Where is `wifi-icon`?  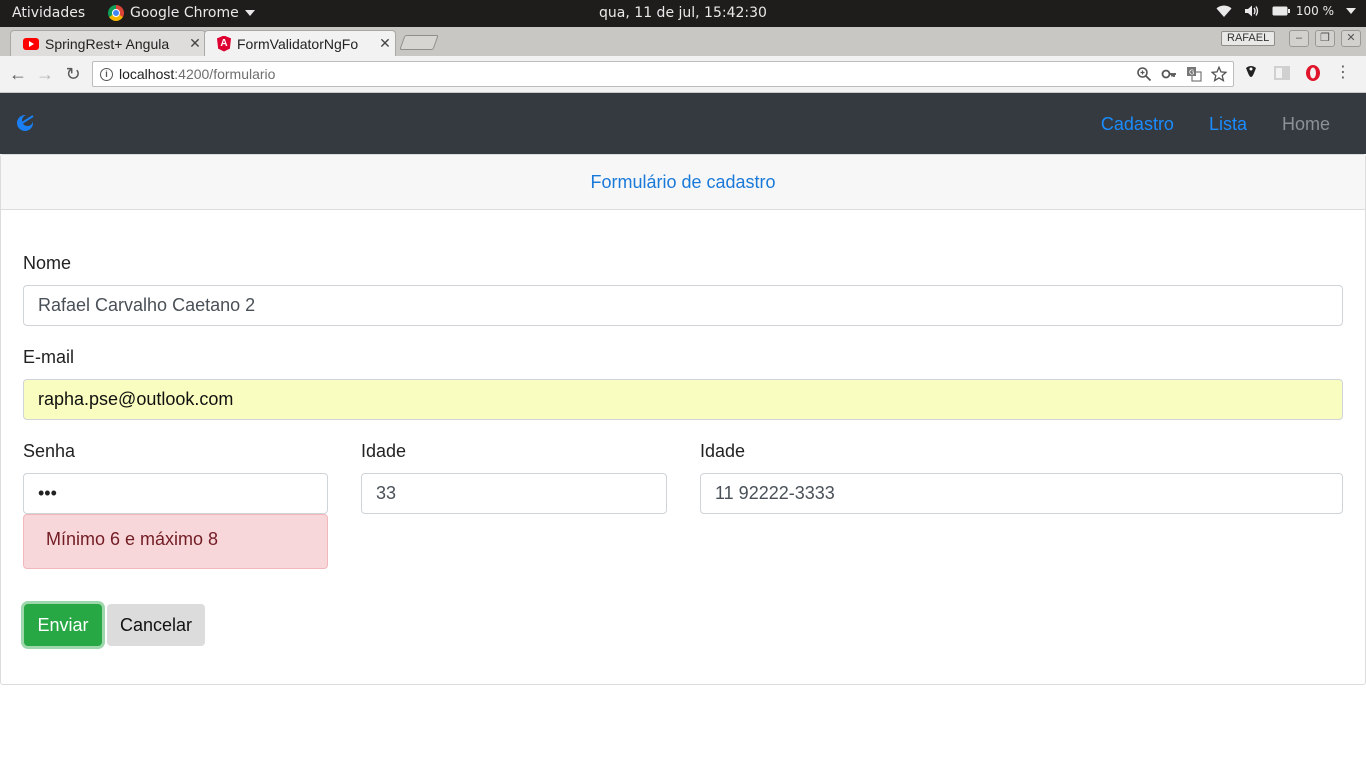
wifi-icon is located at coordinates (1224, 11).